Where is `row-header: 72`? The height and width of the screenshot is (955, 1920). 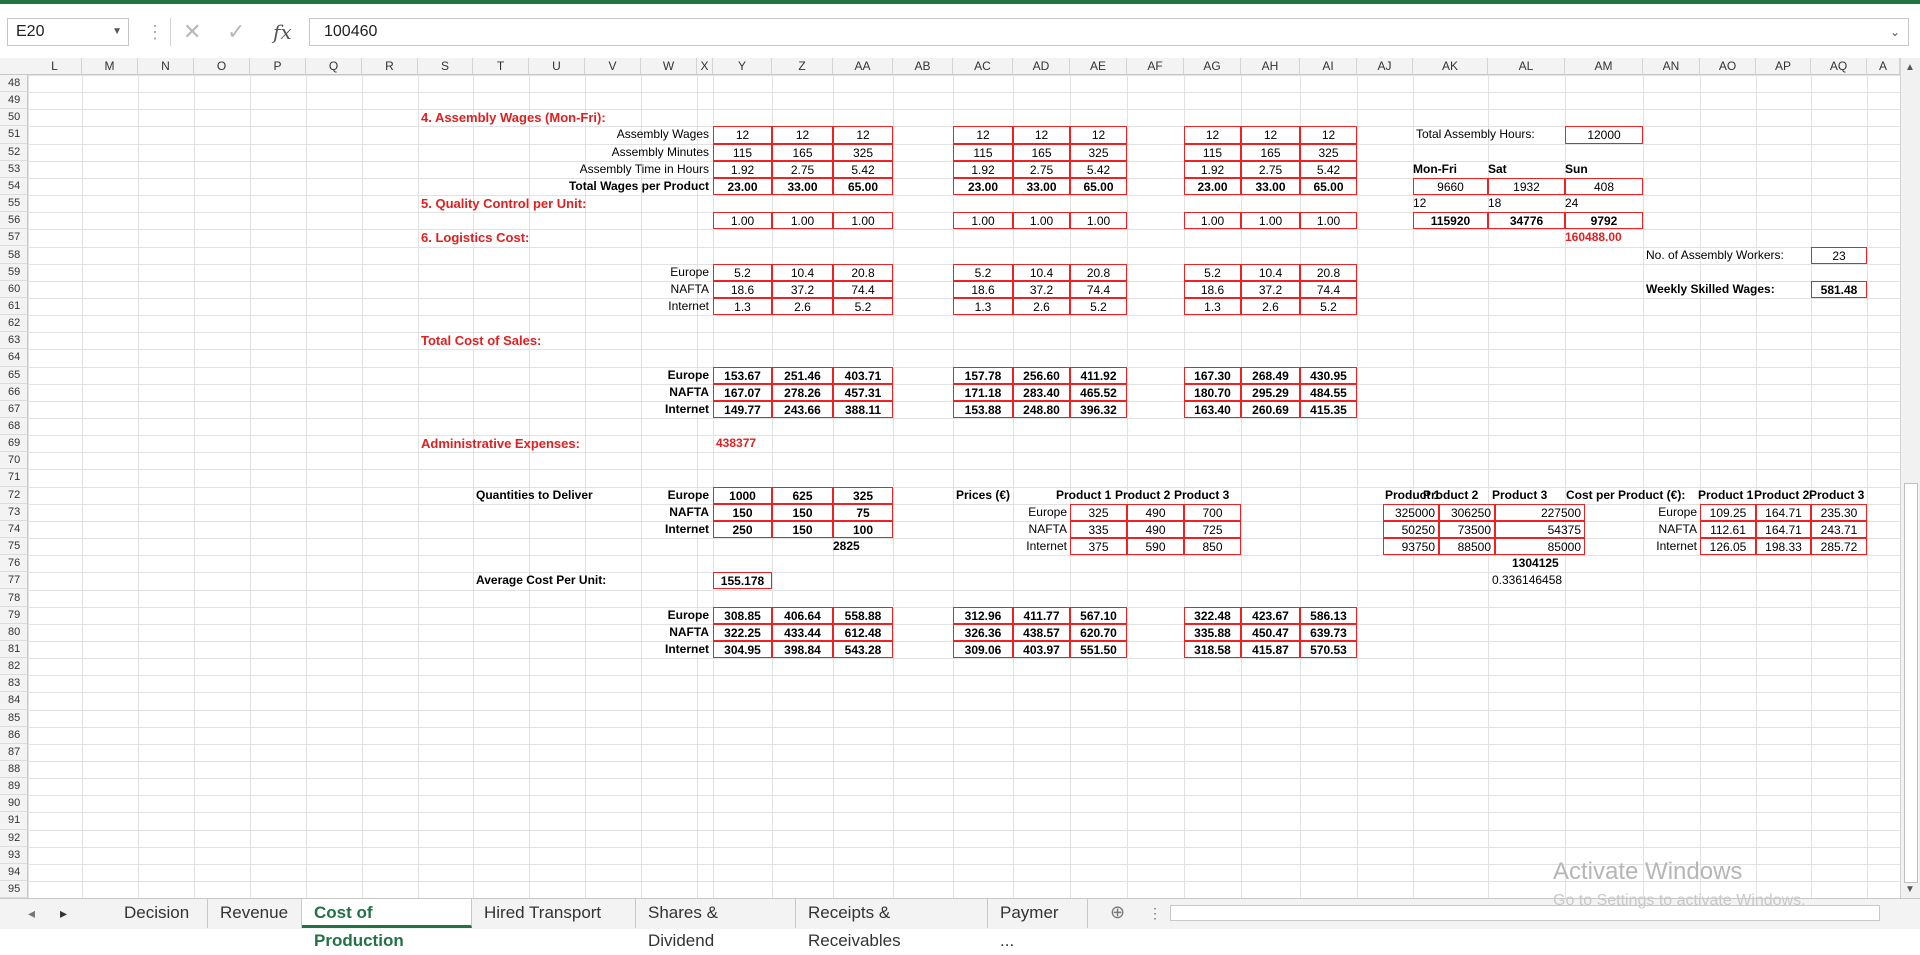 row-header: 72 is located at coordinates (13, 495).